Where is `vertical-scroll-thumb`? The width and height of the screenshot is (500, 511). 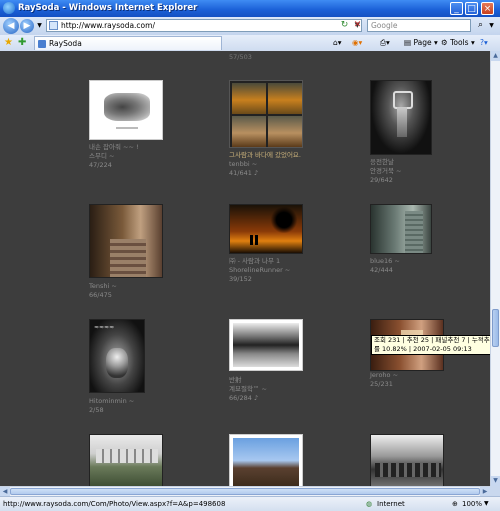 vertical-scroll-thumb is located at coordinates (495, 328).